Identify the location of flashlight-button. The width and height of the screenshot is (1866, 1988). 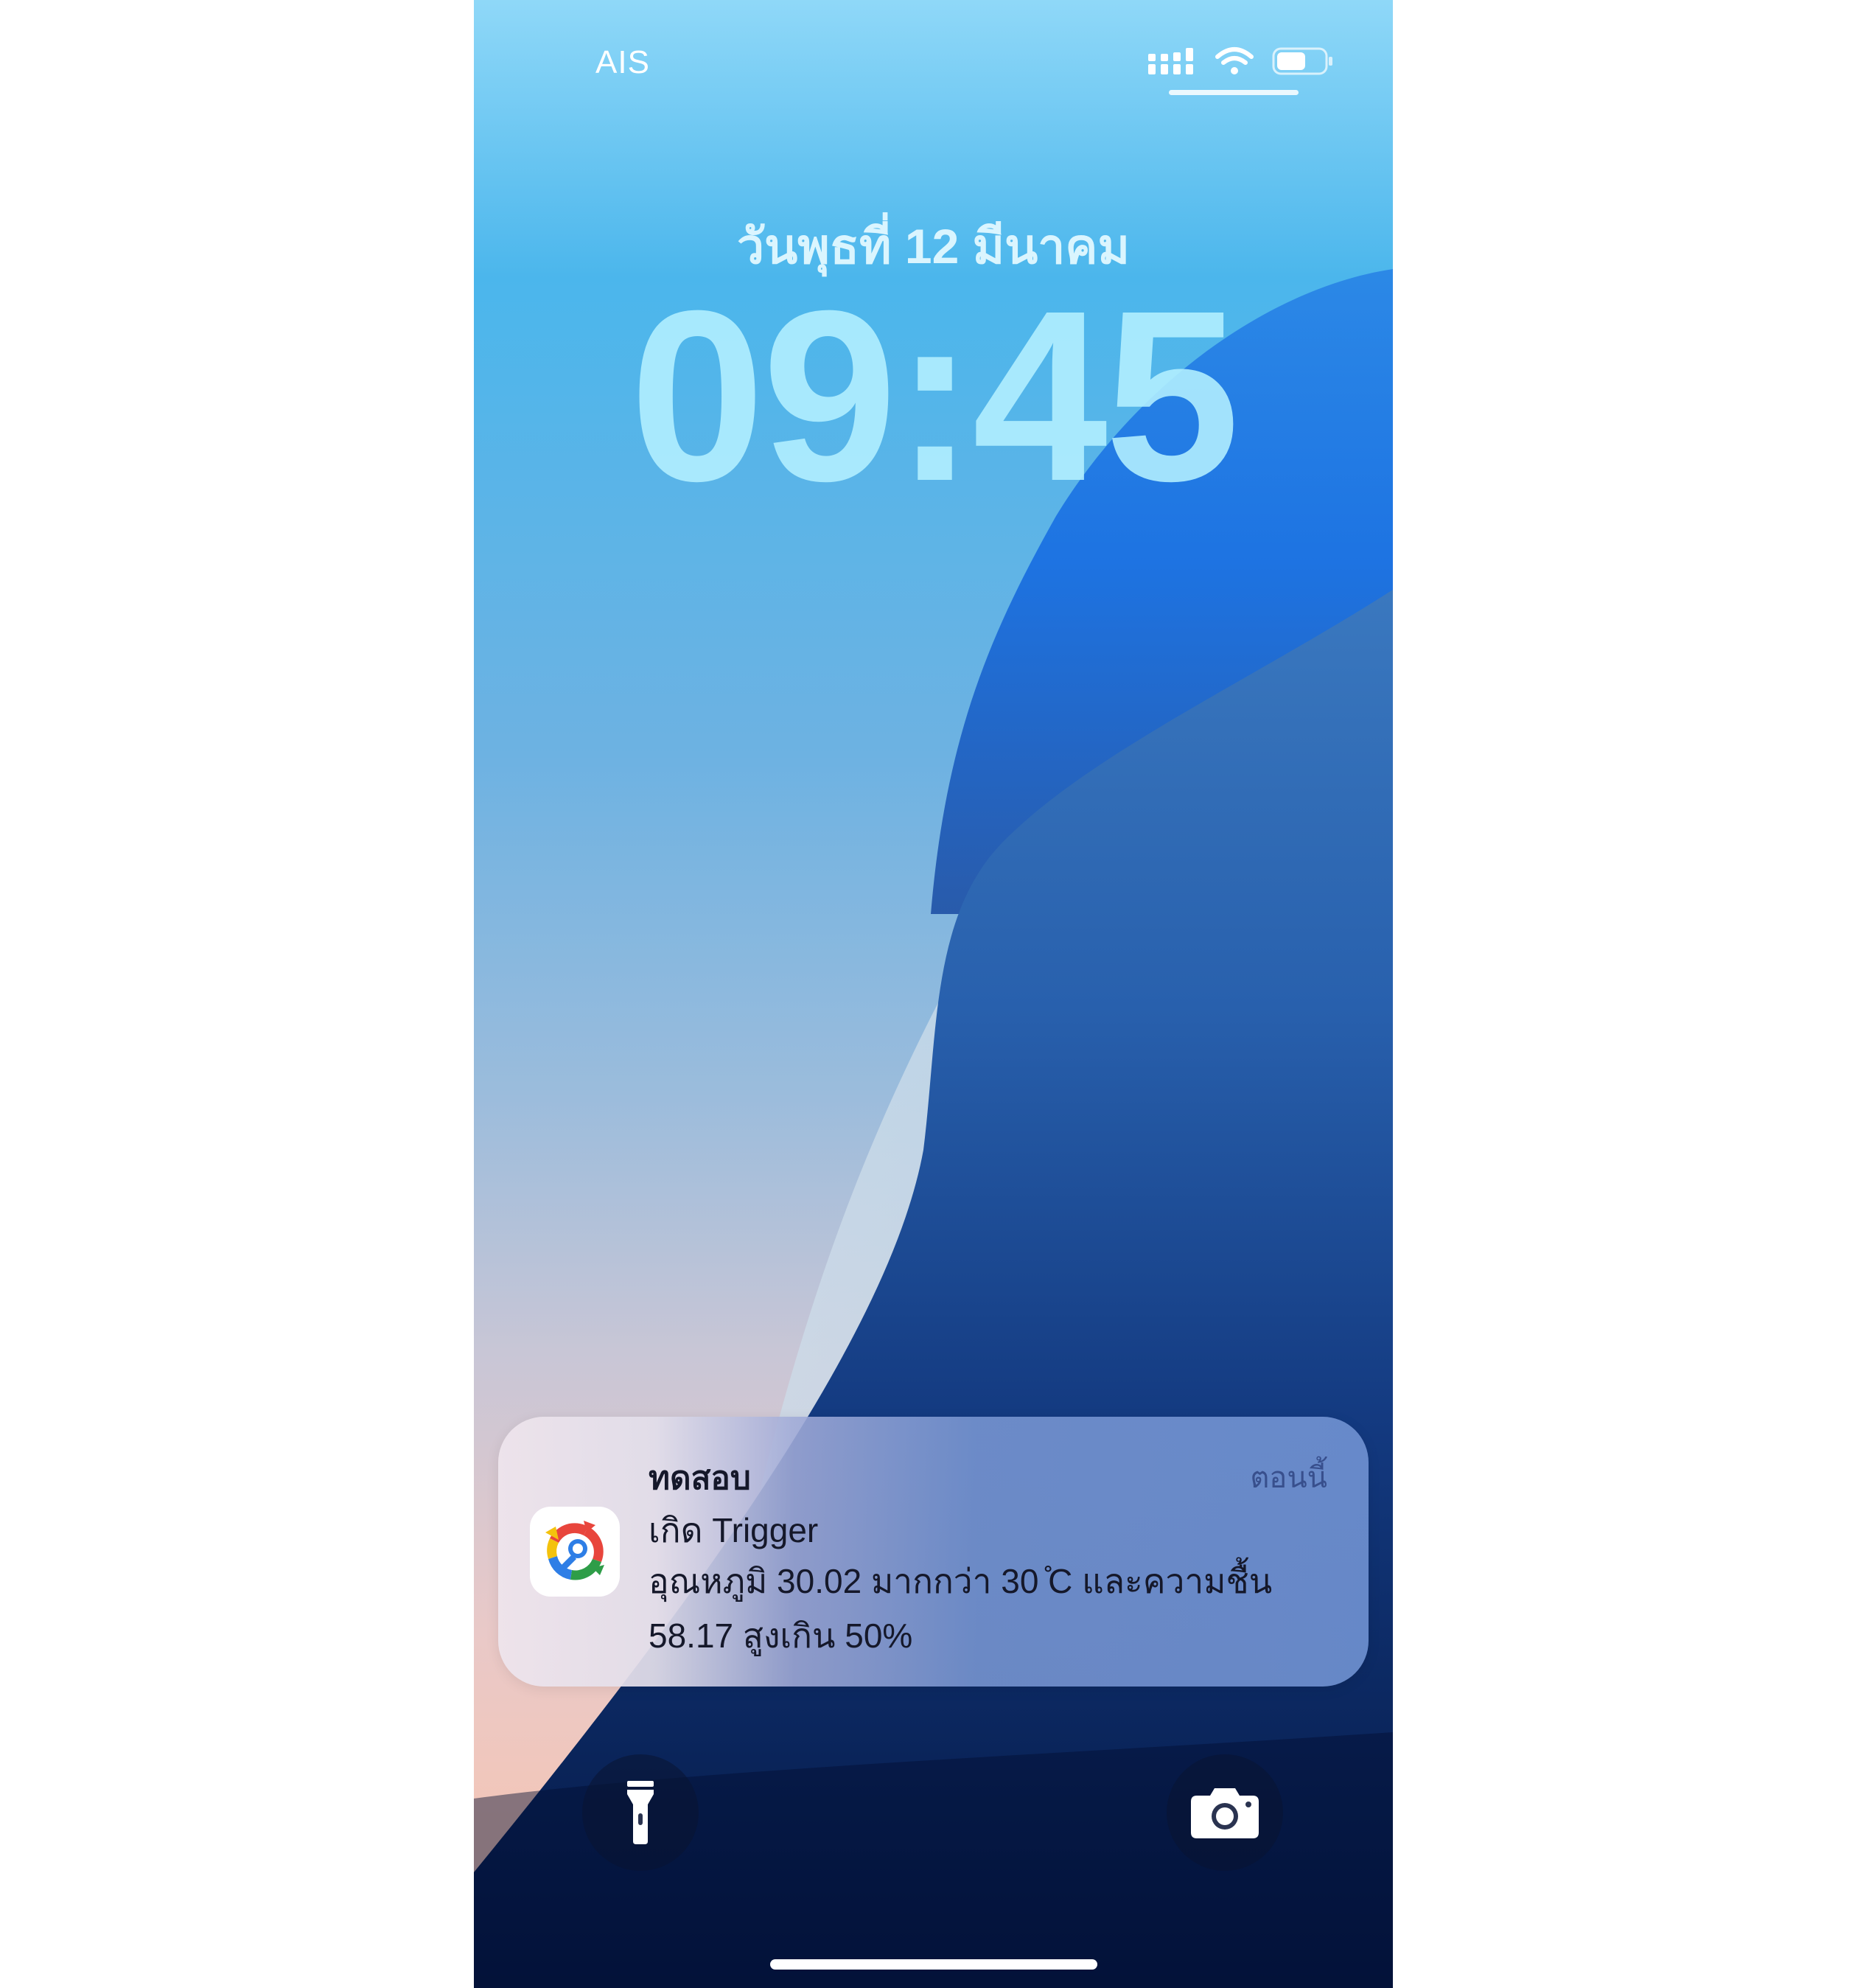
(640, 1812).